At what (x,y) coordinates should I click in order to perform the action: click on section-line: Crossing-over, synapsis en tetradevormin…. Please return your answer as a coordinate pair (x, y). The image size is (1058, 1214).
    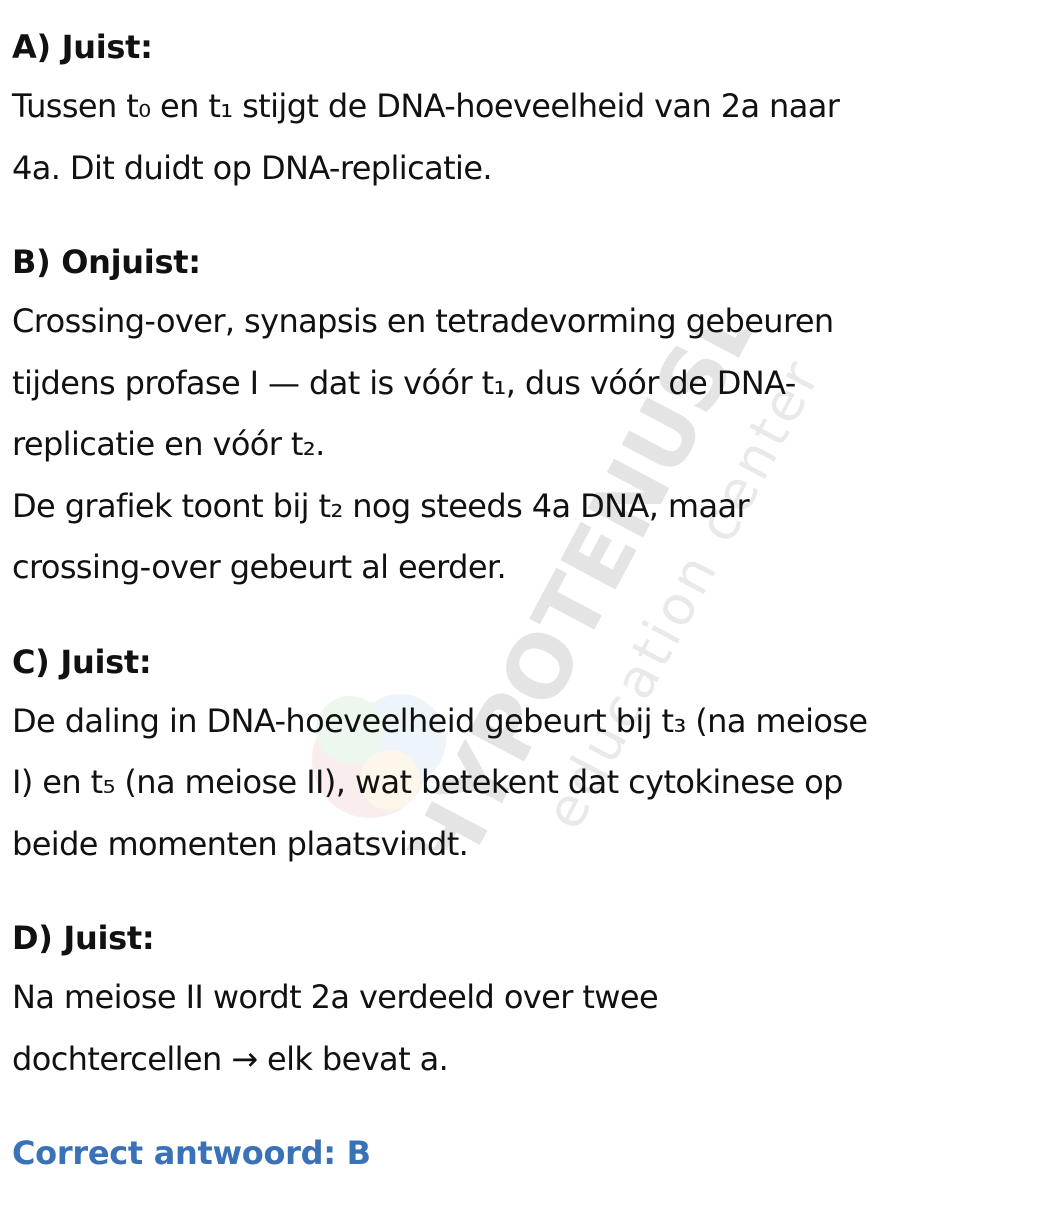
    Looking at the image, I should click on (423, 321).